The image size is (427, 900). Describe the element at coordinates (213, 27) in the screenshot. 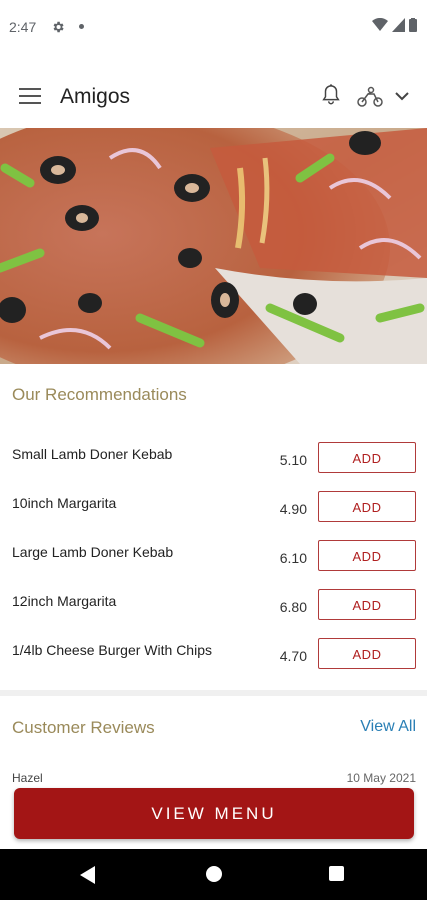

I see `status-bar: 2:47` at that location.